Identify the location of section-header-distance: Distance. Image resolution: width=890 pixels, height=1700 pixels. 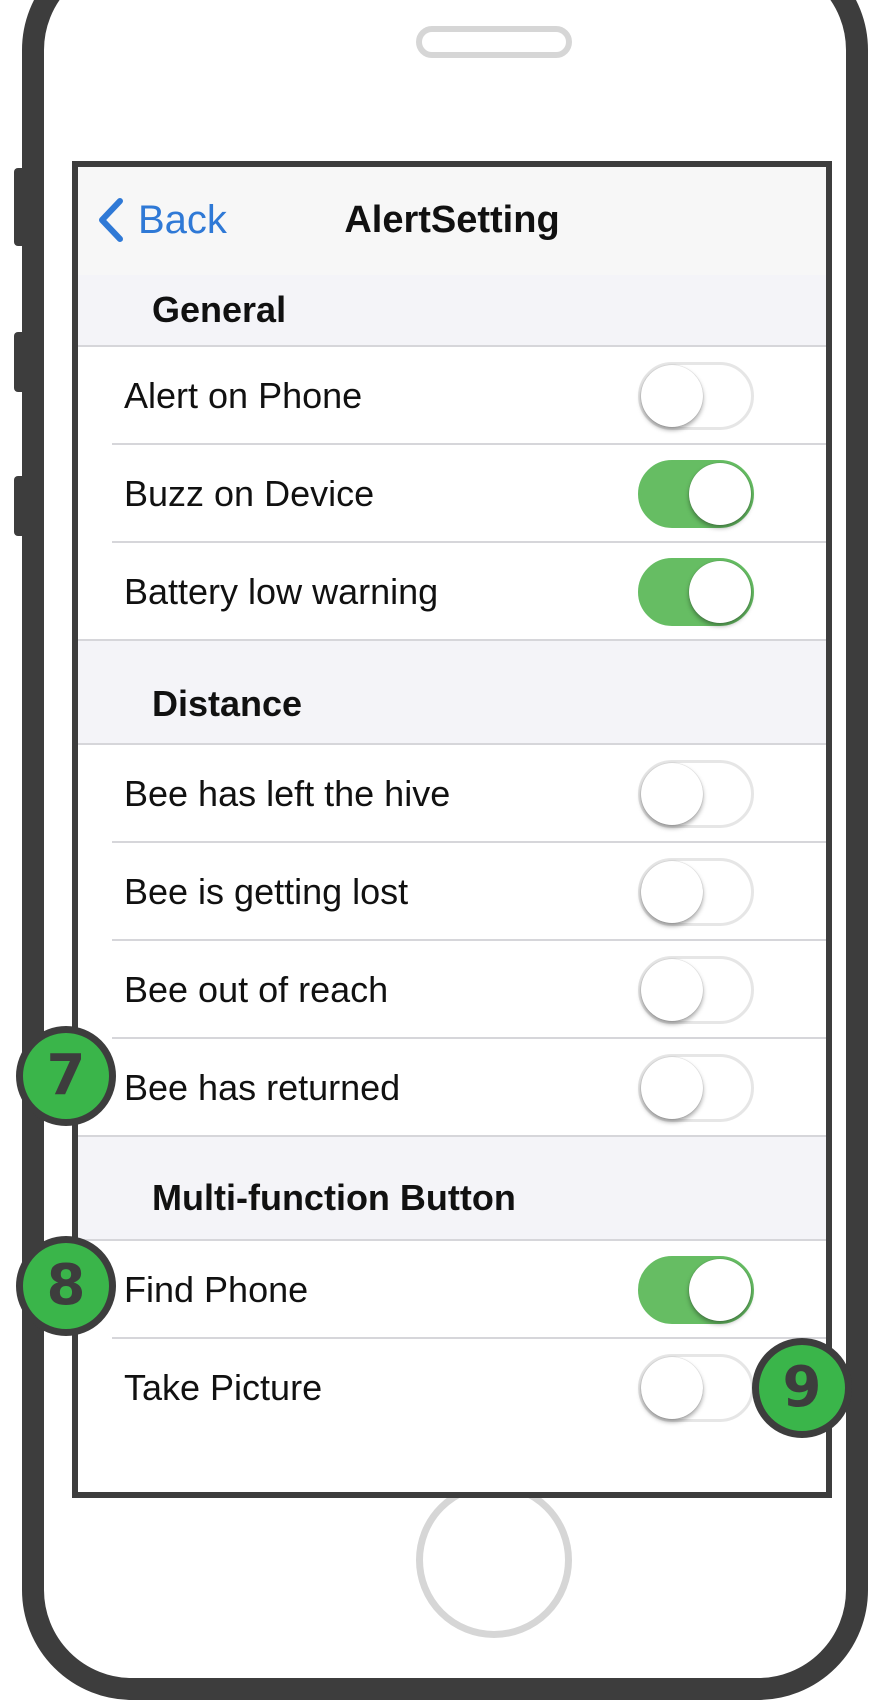
(452, 693).